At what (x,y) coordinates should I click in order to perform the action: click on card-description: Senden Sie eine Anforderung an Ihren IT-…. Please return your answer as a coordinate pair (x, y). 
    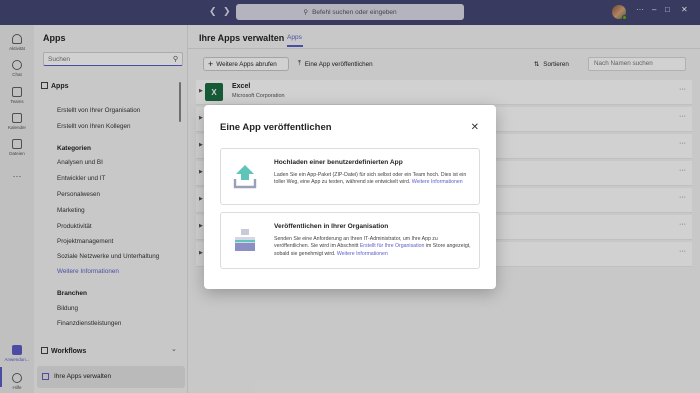
    Looking at the image, I should click on (372, 246).